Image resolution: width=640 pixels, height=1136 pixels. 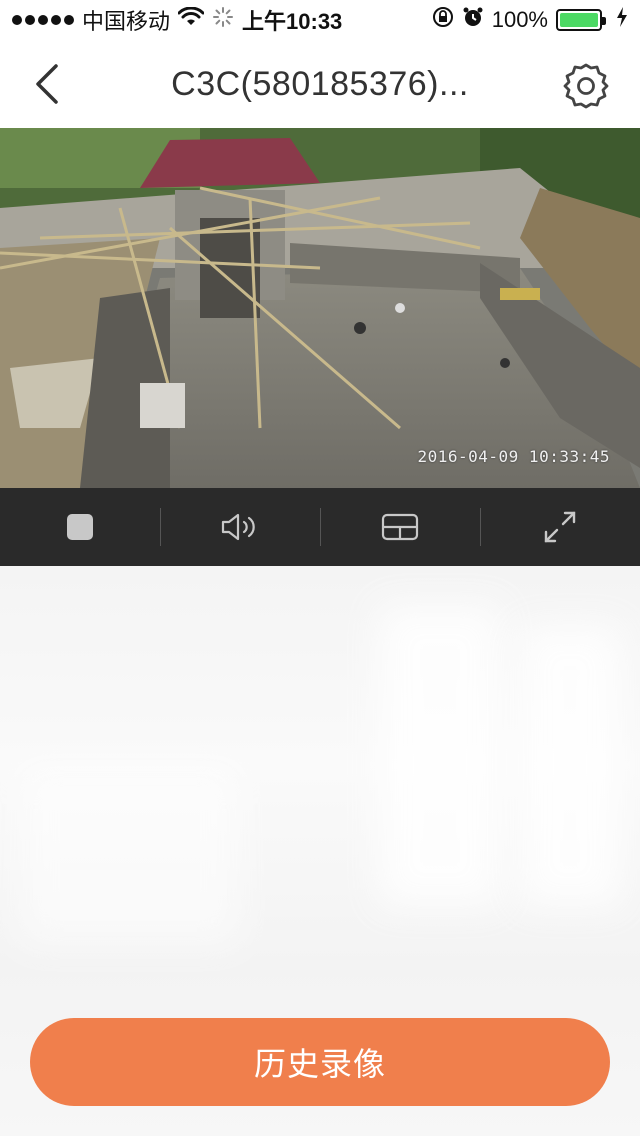 I want to click on rotation-lock-icon, so click(x=443, y=20).